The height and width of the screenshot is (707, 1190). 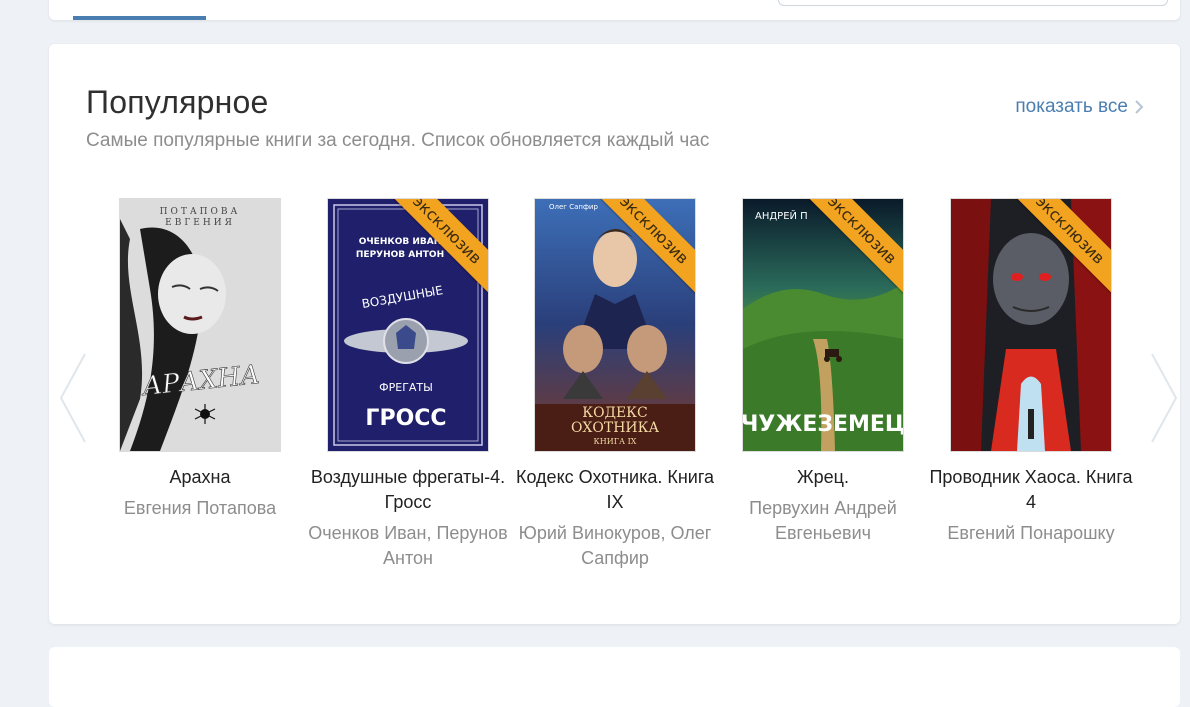 What do you see at coordinates (573, 207) in the screenshot?
I see `svg-text: Олег Сапфир` at bounding box center [573, 207].